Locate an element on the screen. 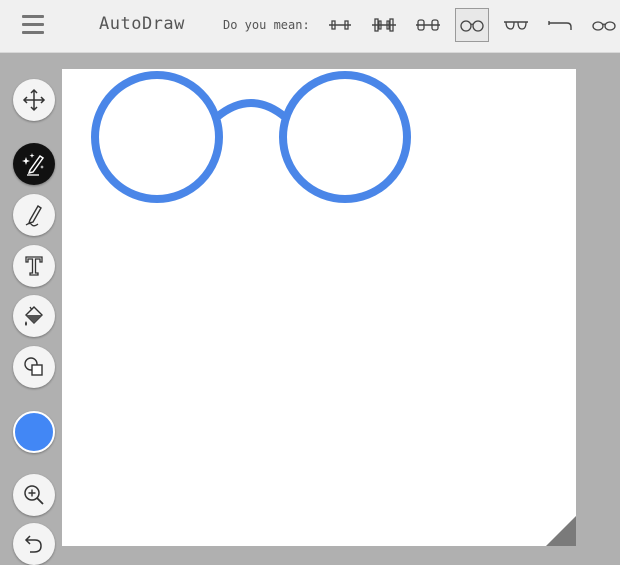  zoom-tool-button is located at coordinates (34, 495).